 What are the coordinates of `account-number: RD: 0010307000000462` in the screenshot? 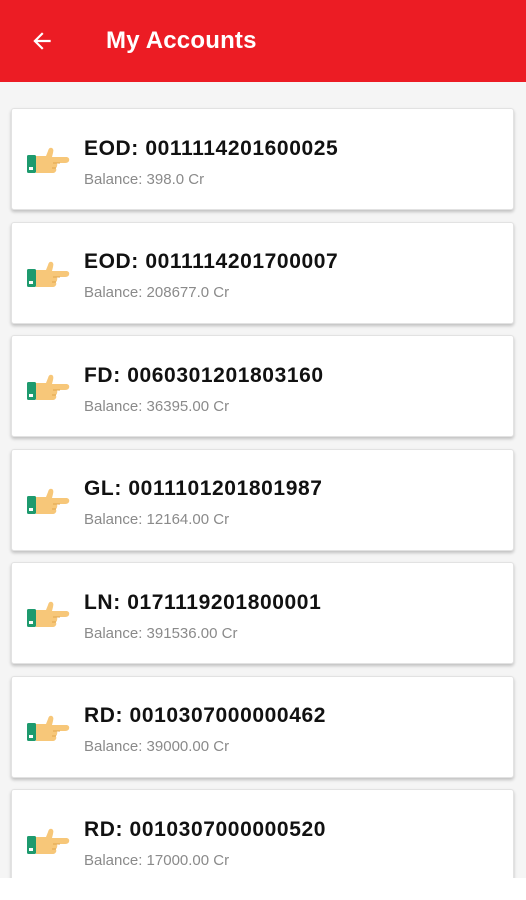 It's located at (205, 715).